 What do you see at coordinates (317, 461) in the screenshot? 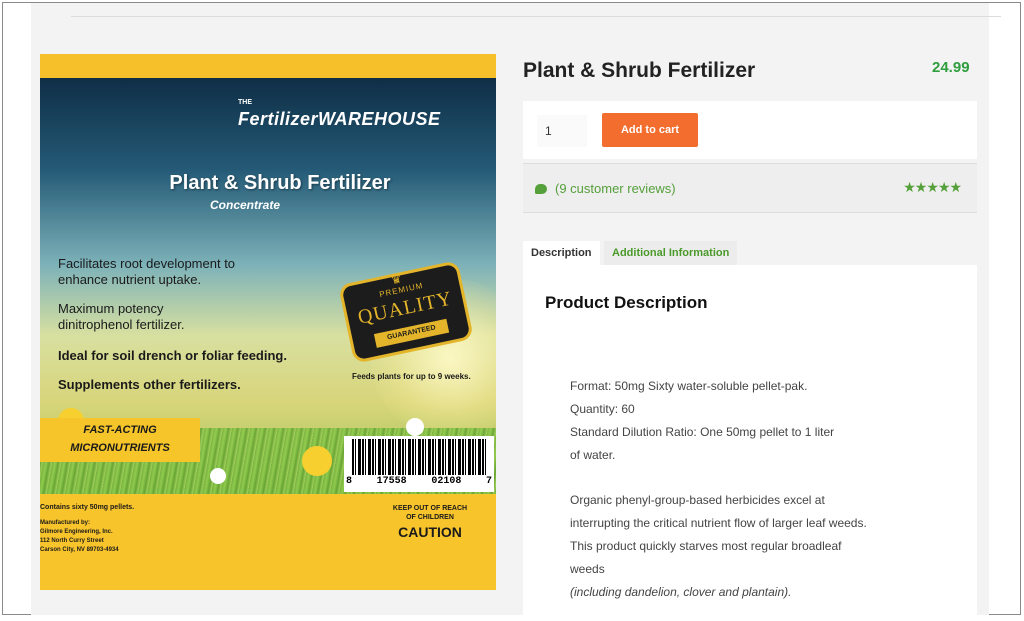
I see `dandelion-icon` at bounding box center [317, 461].